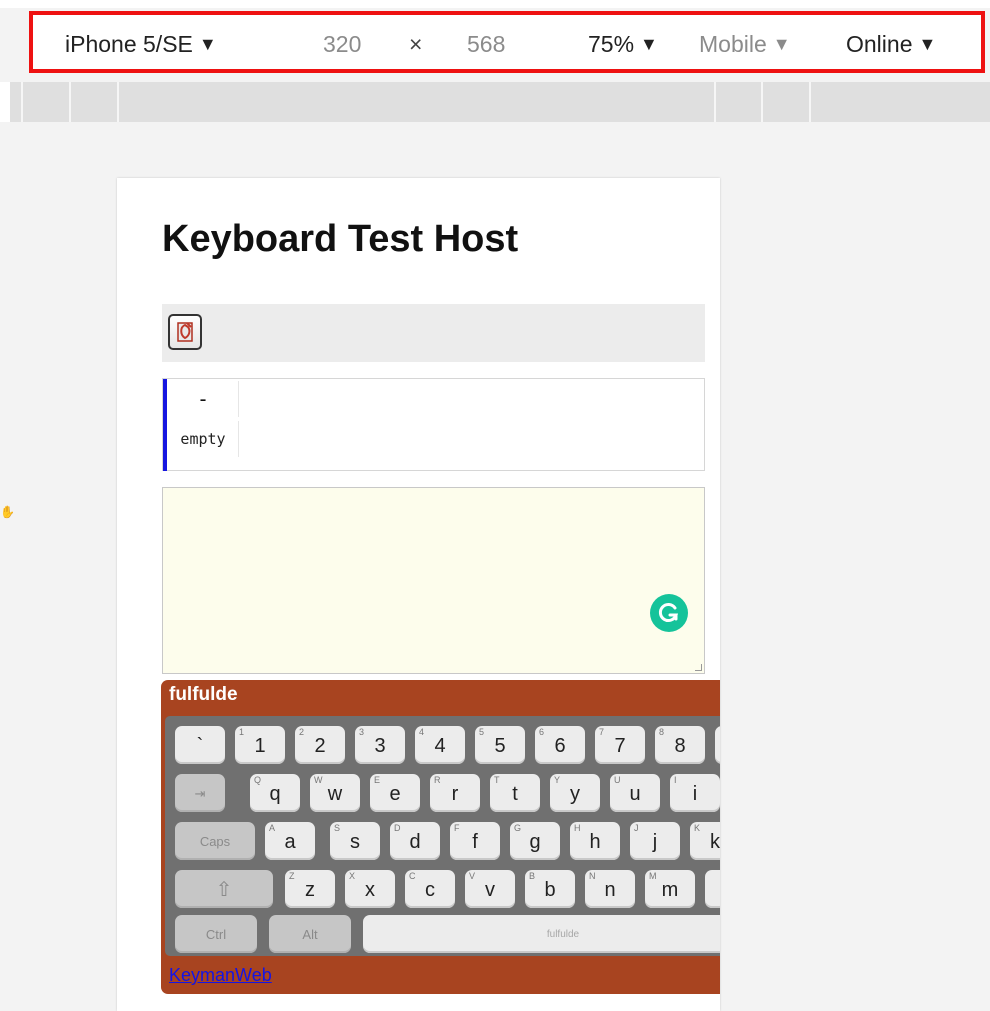  I want to click on key-label: 3, so click(380, 746).